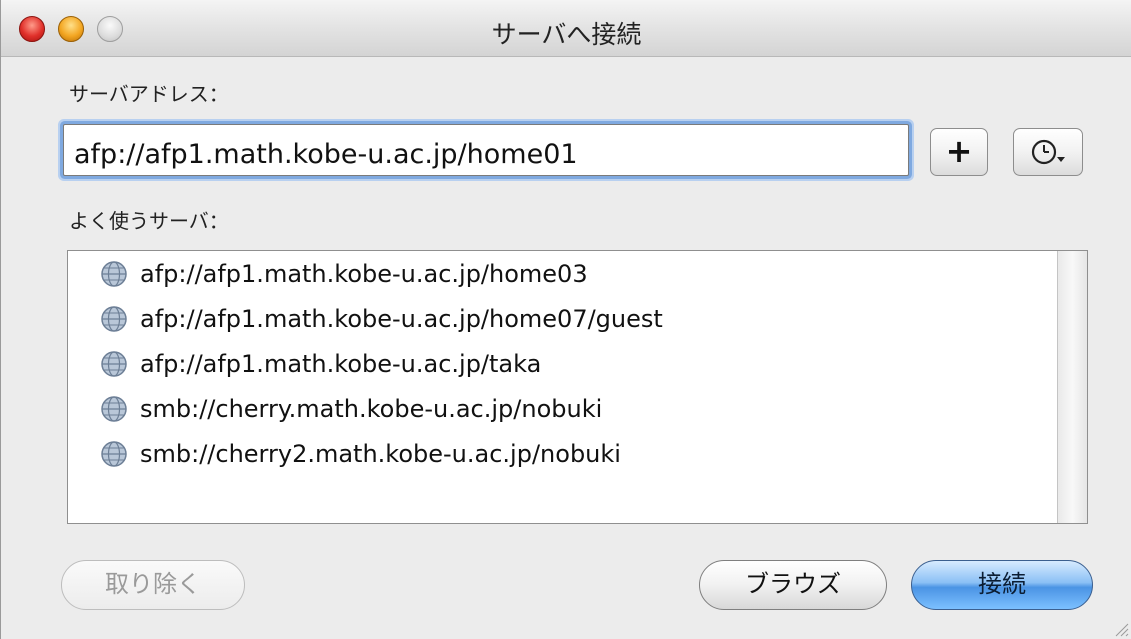 The image size is (1131, 639). I want to click on list-item: smb://cherry.math.kobe-u.ac.jp/nobuki, so click(351, 409).